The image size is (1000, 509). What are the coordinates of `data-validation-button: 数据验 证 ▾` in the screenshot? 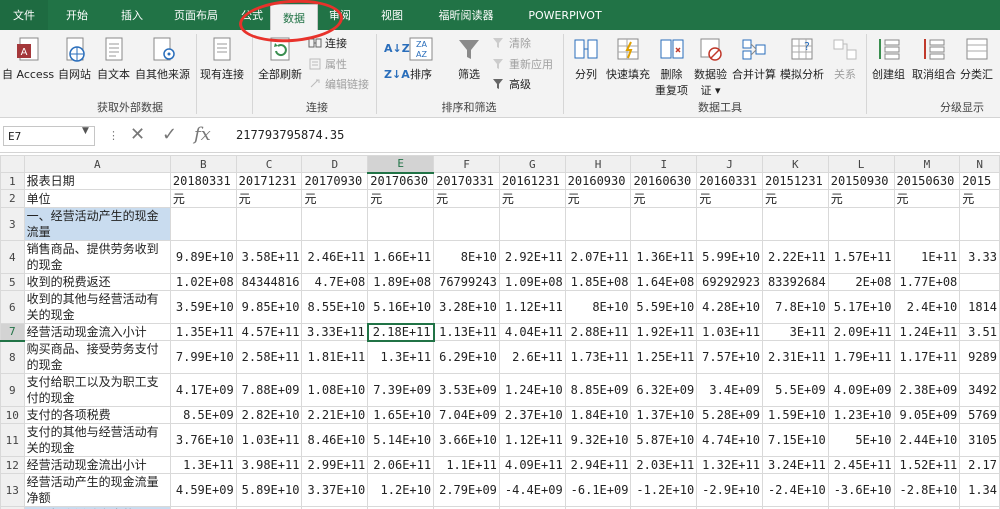 It's located at (710, 67).